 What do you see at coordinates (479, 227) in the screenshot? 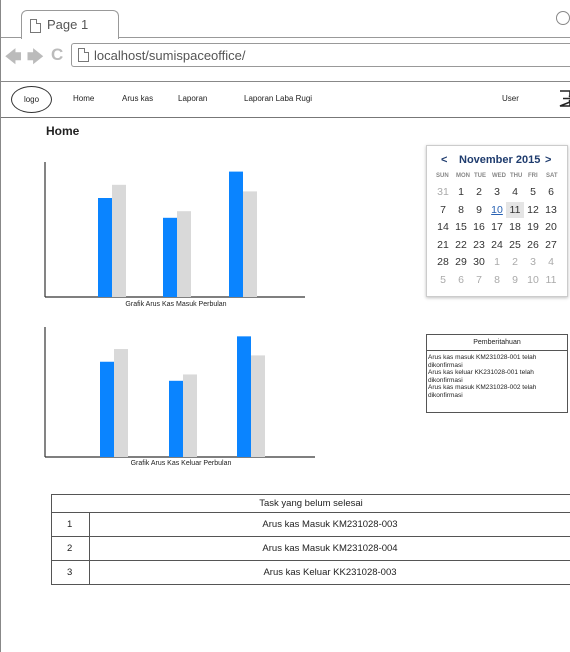
I see `calendar-day: 16` at bounding box center [479, 227].